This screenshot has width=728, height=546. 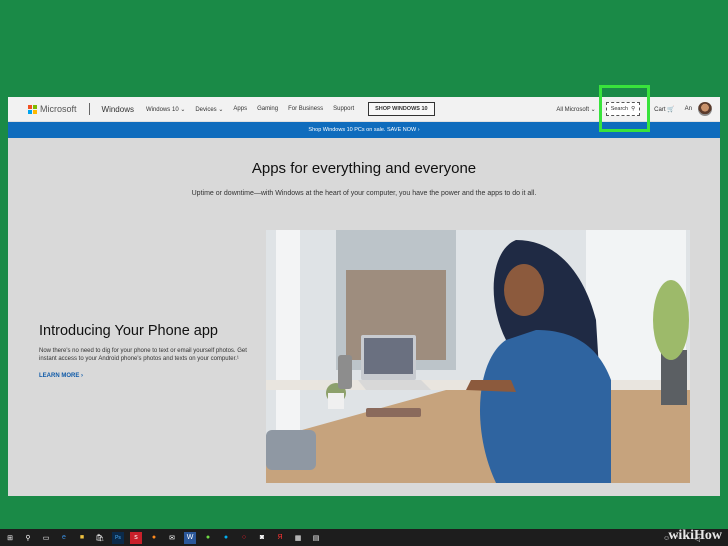 I want to click on cart-label: Cart, so click(x=660, y=109).